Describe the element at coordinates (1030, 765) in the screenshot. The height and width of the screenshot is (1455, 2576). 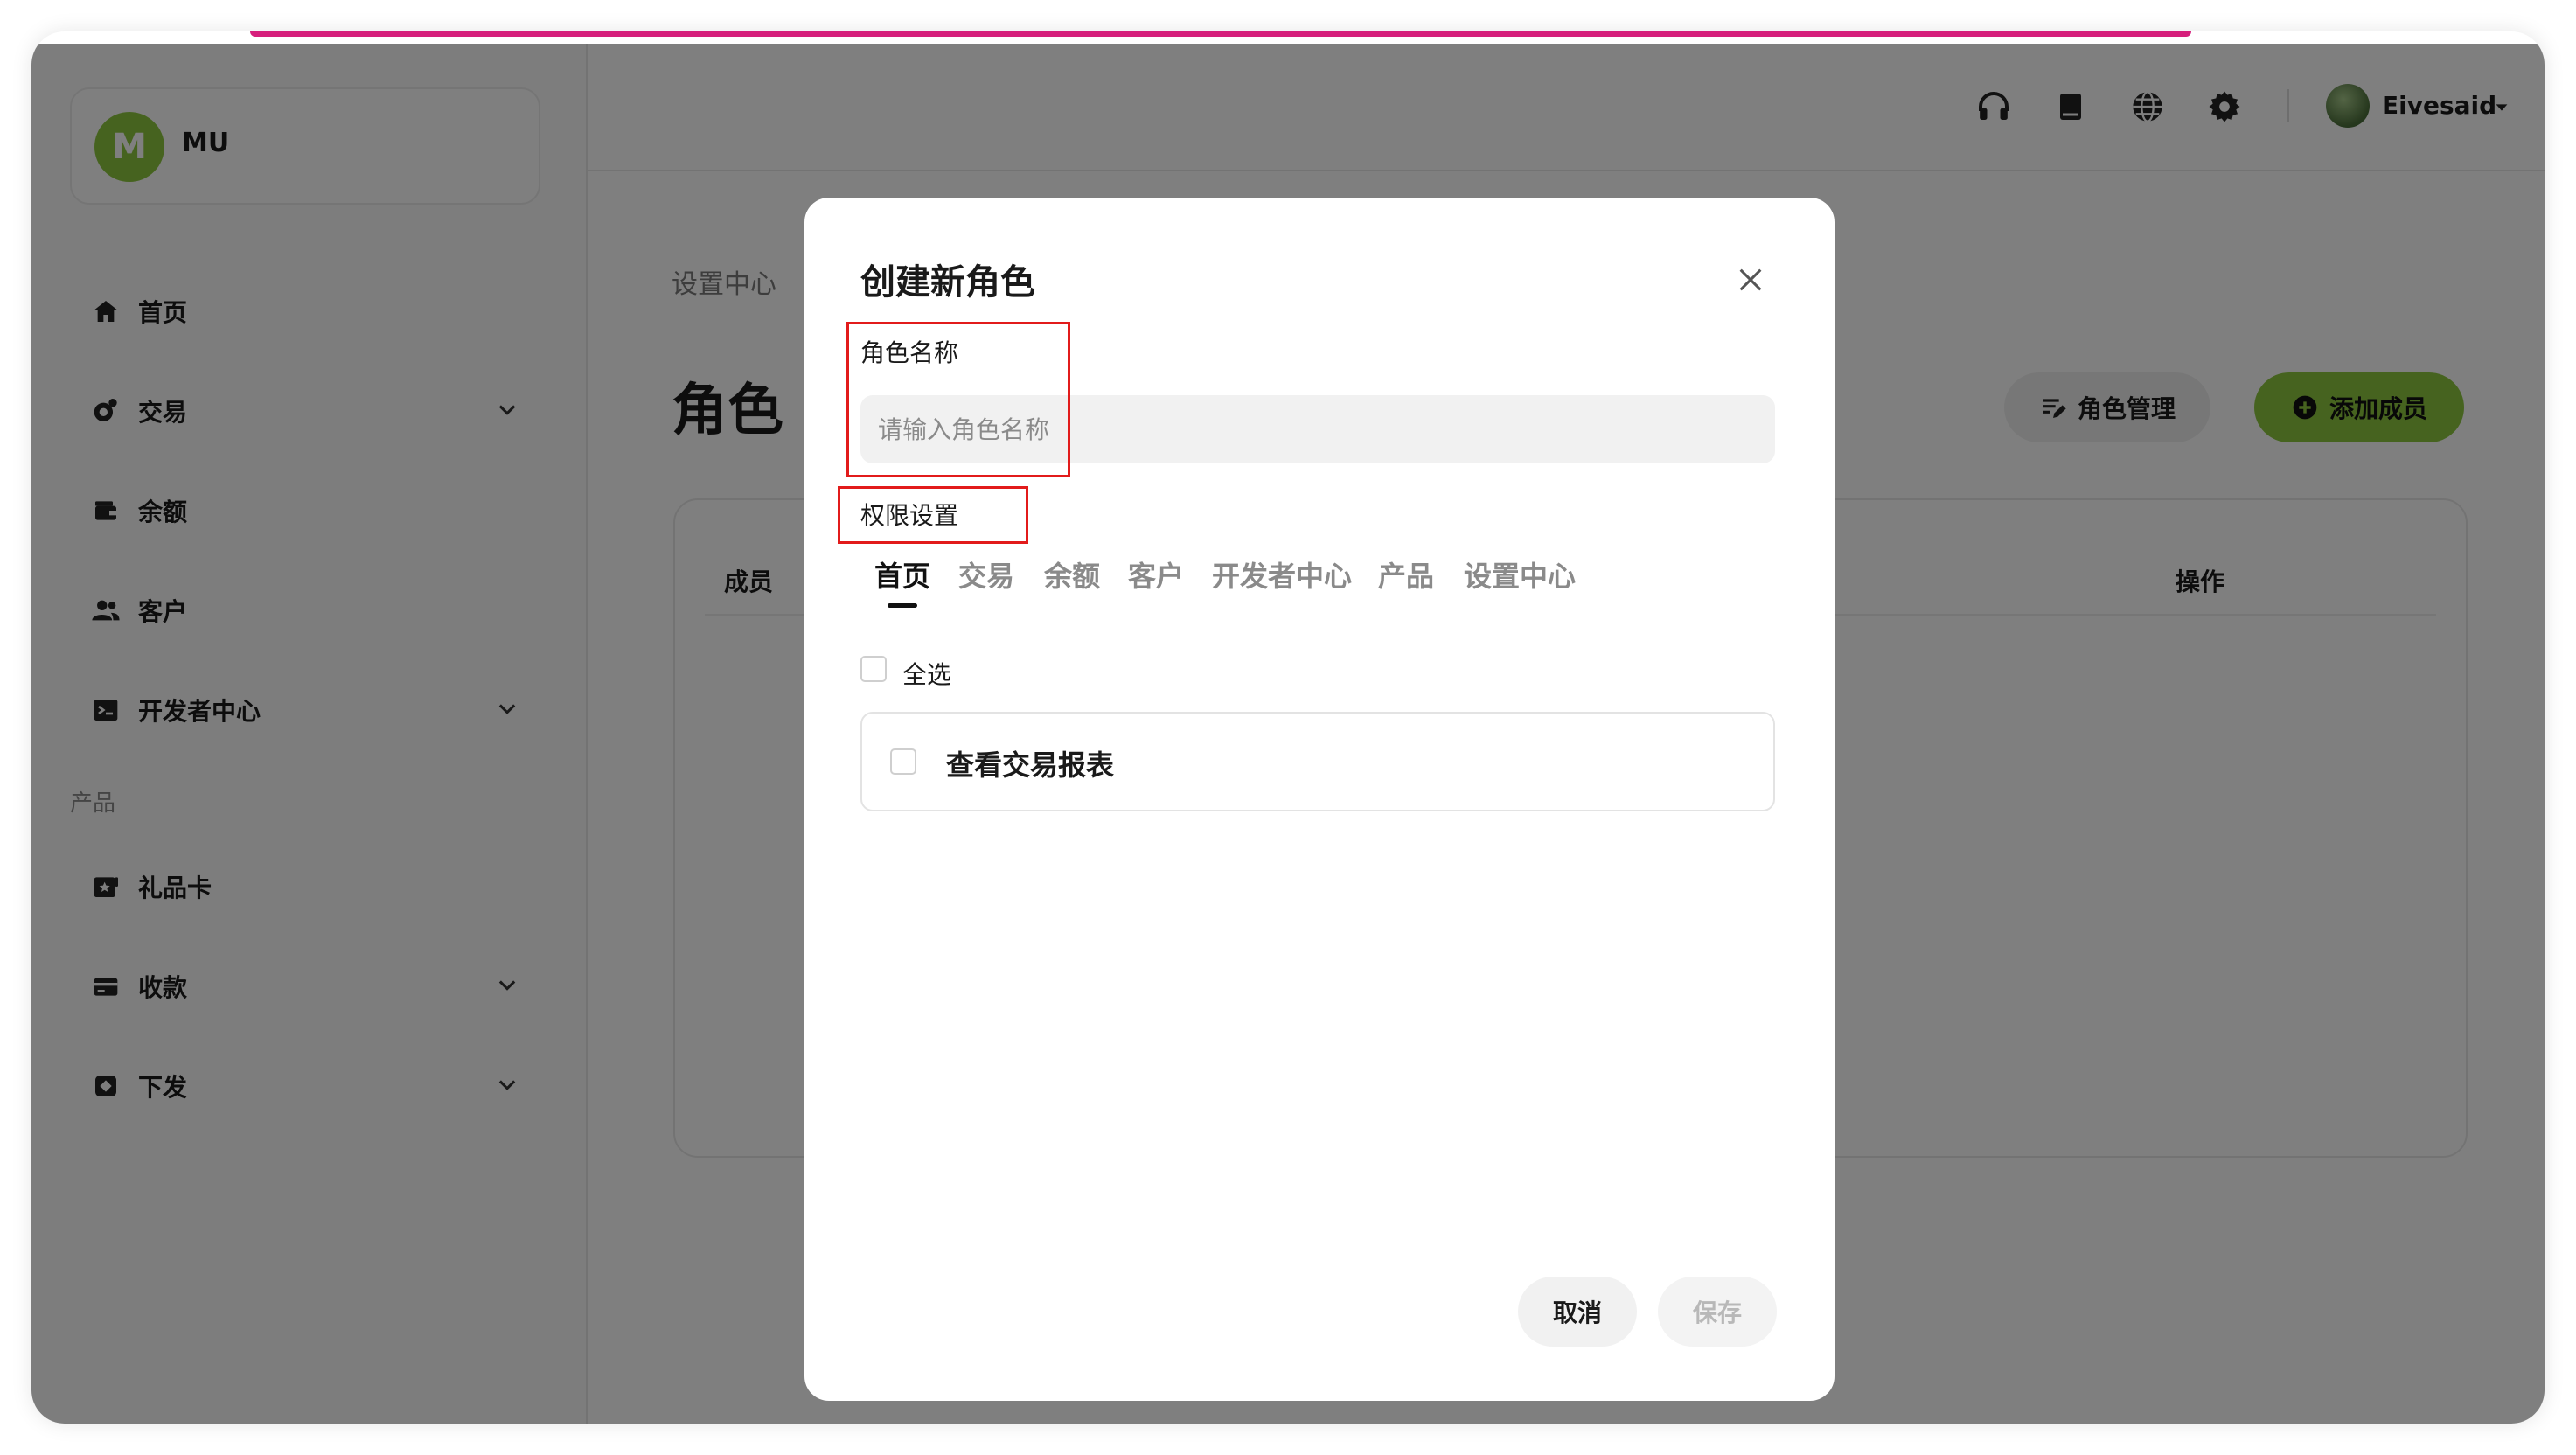
I see `permission-label: 查看交易报表` at that location.